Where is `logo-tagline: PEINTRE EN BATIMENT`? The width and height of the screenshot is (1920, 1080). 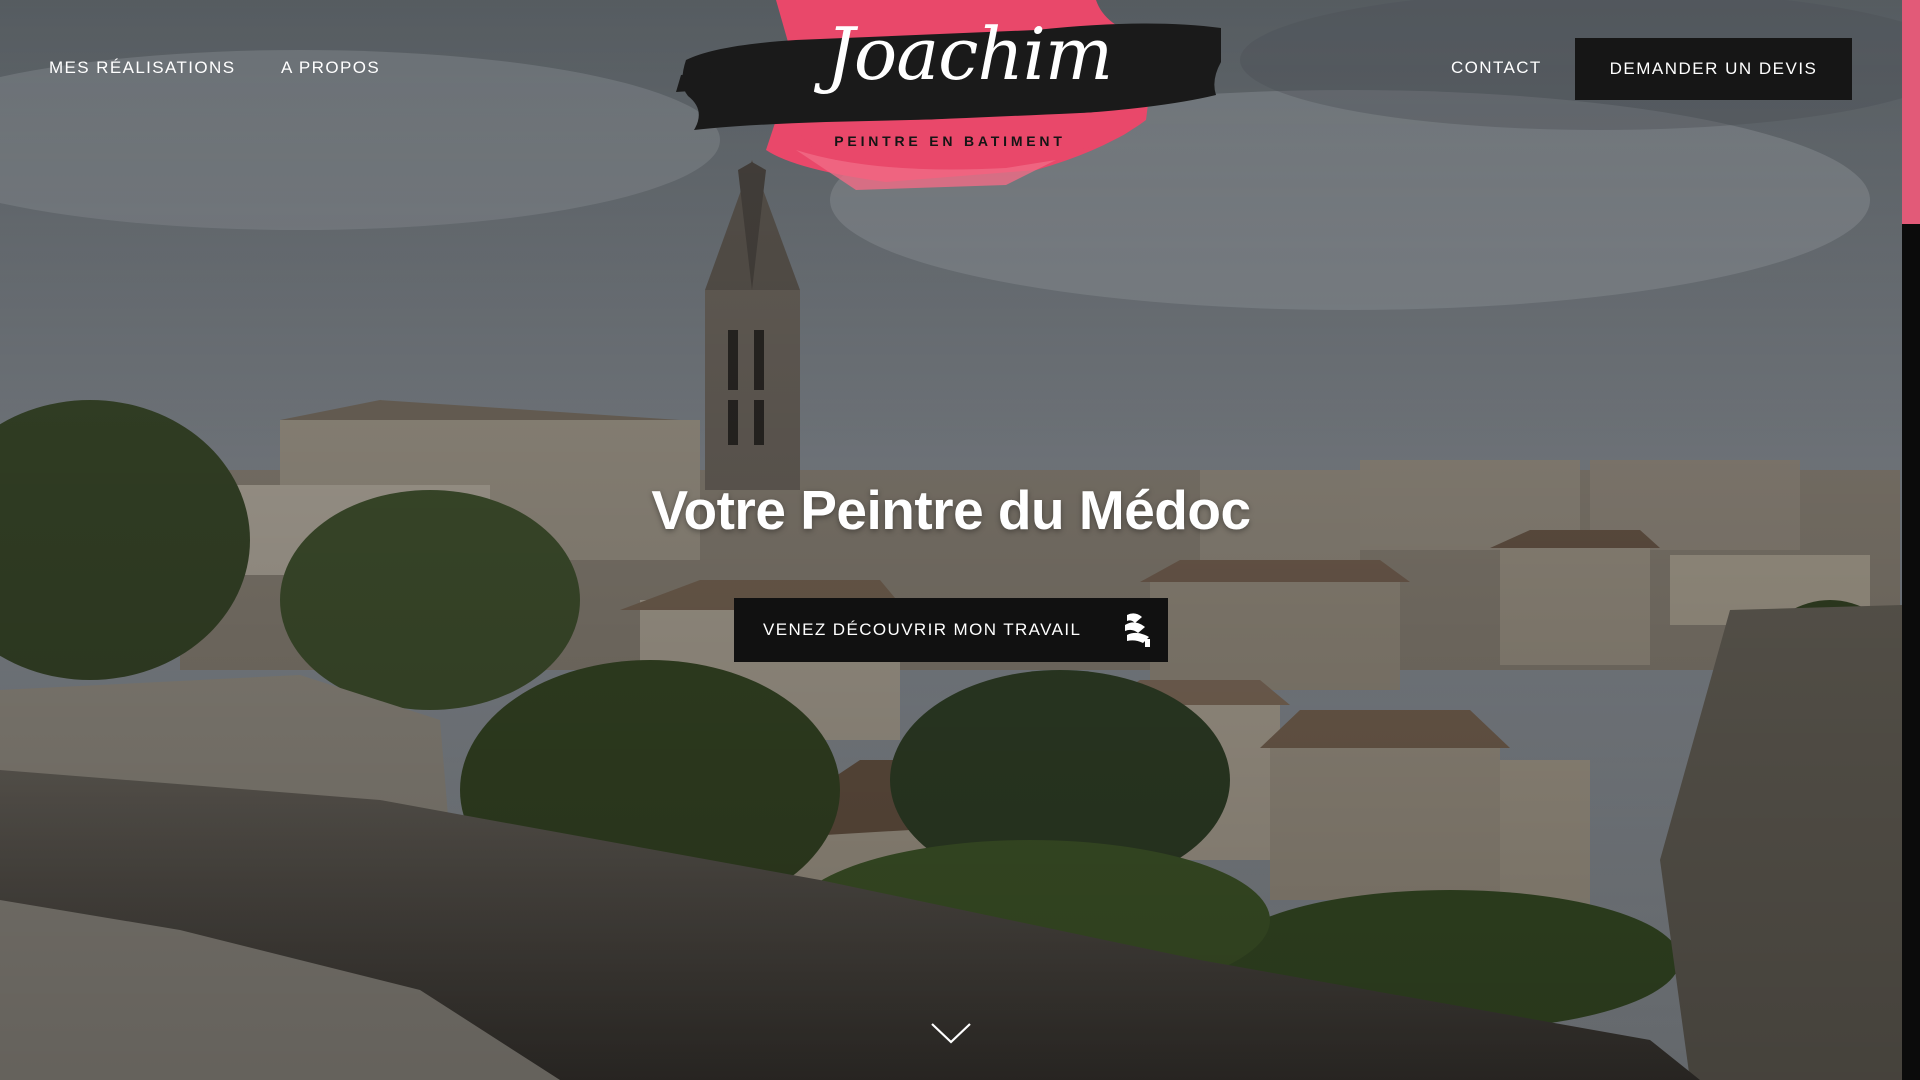 logo-tagline: PEINTRE EN BATIMENT is located at coordinates (950, 141).